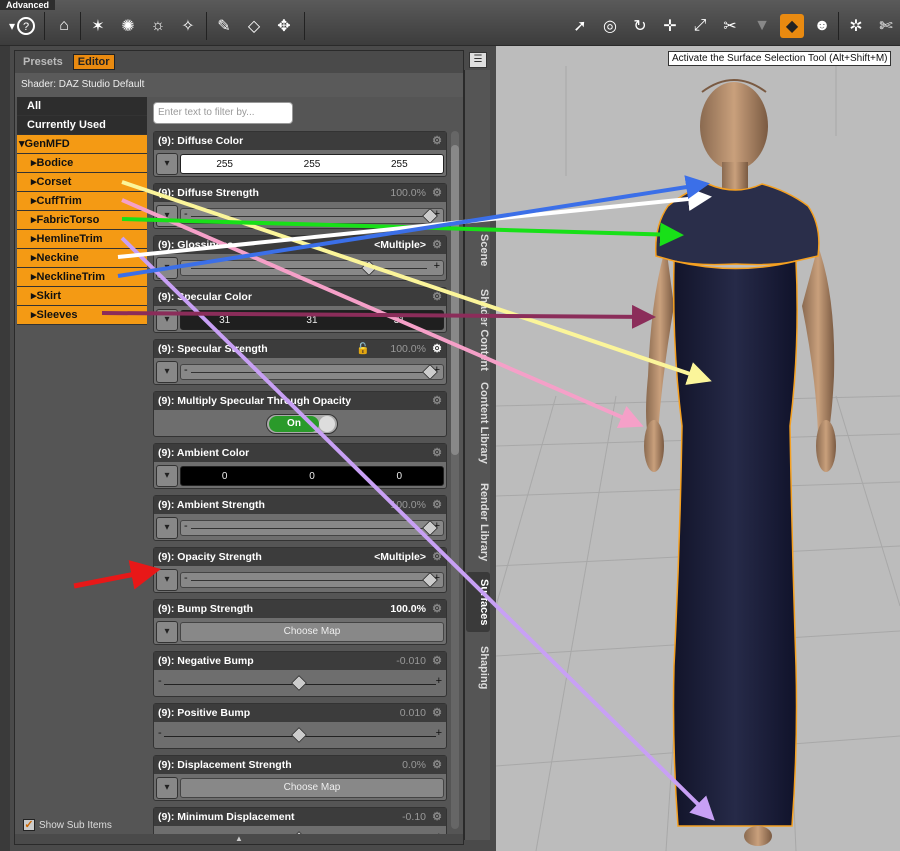  I want to click on panel-collapse-arrow-icon: ▲, so click(239, 839).